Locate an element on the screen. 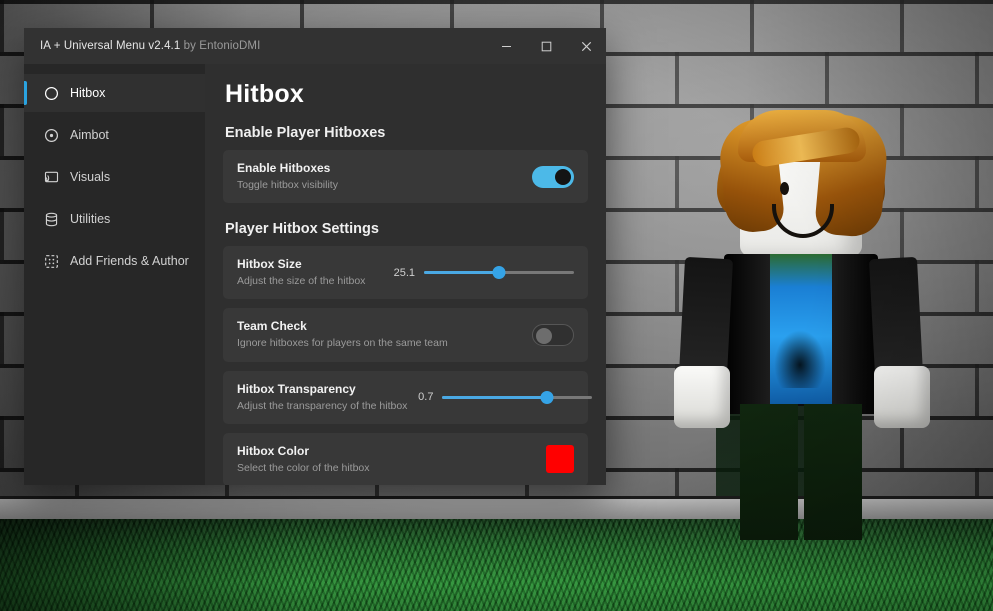 The image size is (993, 611). hitbox-size-slider is located at coordinates (499, 273).